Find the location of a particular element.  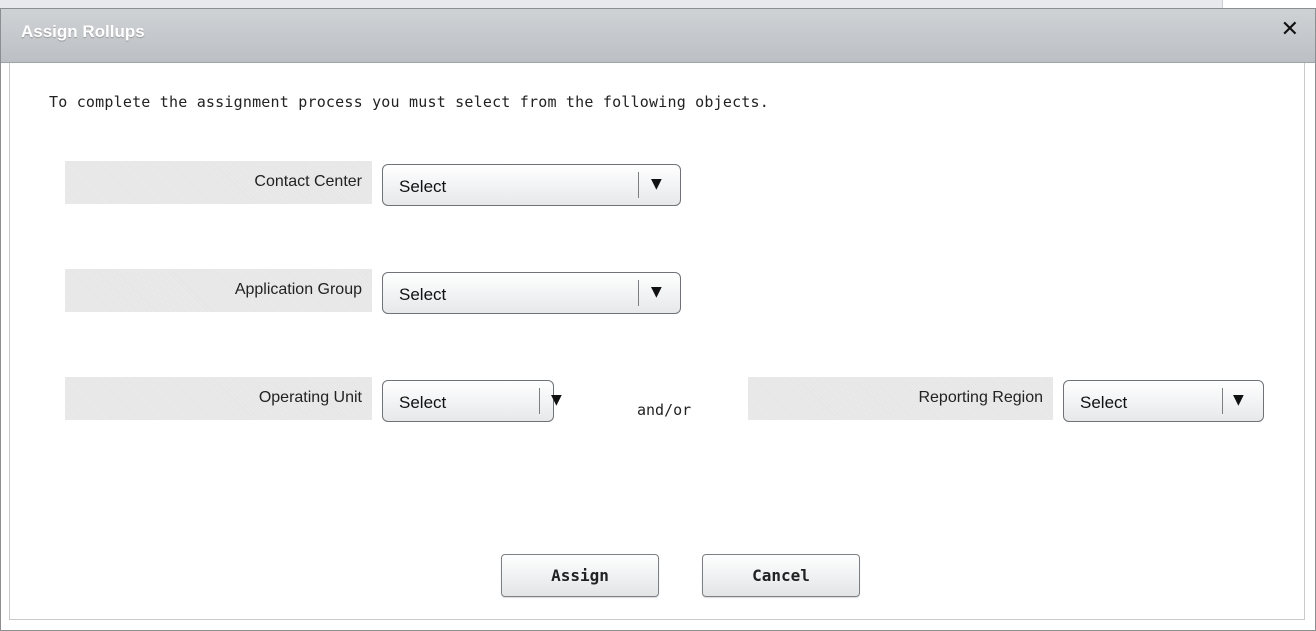

contact-center-select: Select ▼ is located at coordinates (531, 185).